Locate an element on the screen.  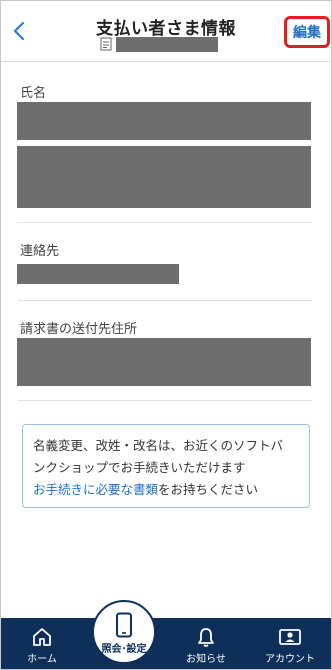
name-label: 氏名 is located at coordinates (33, 93).